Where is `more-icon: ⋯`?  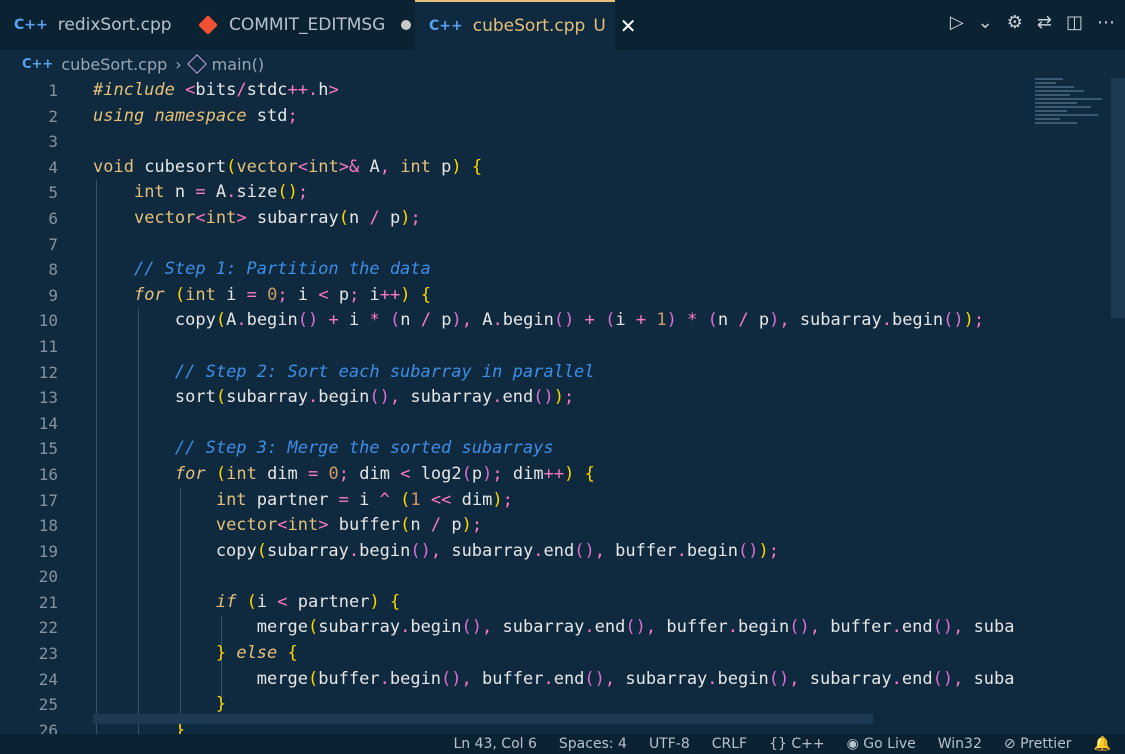 more-icon: ⋯ is located at coordinates (1106, 22).